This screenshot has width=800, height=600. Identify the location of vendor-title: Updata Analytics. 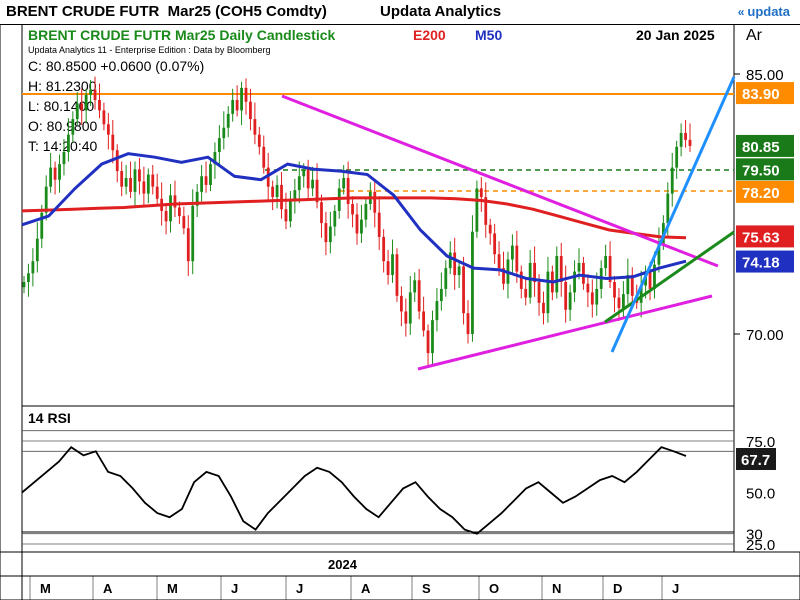
(441, 11).